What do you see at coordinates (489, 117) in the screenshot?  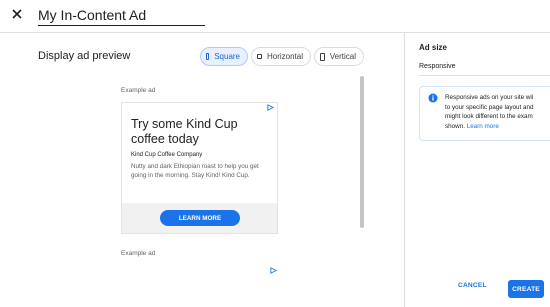 I see `info-line-3: might look different to the exam` at bounding box center [489, 117].